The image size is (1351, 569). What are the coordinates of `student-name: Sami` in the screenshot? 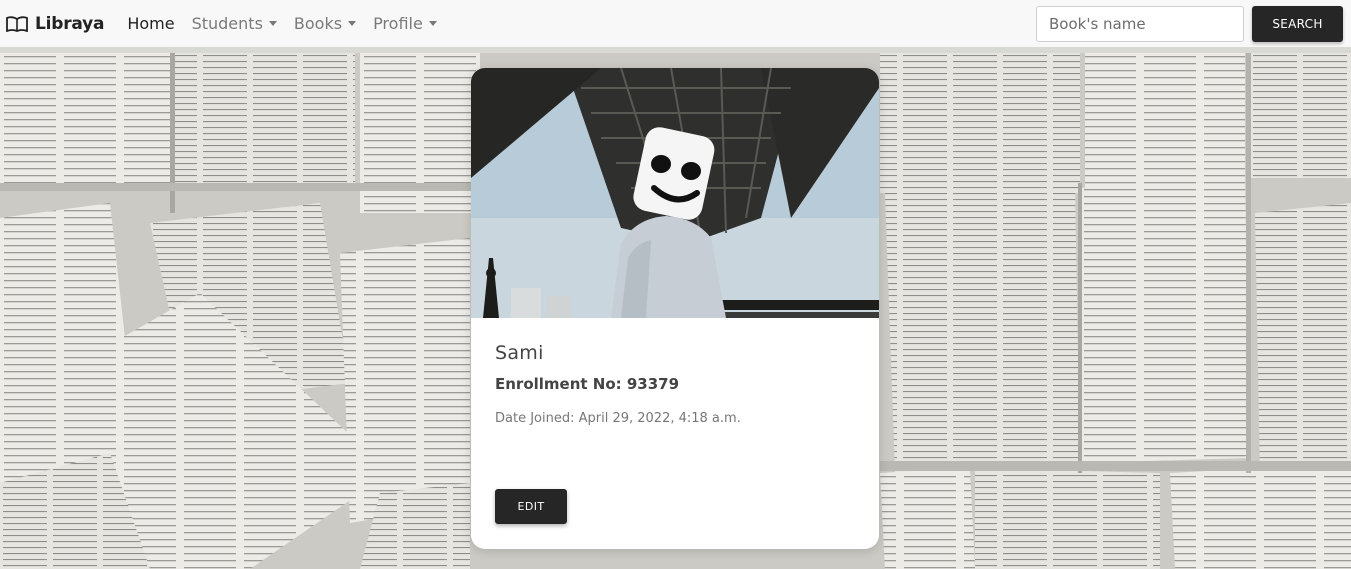 It's located at (519, 353).